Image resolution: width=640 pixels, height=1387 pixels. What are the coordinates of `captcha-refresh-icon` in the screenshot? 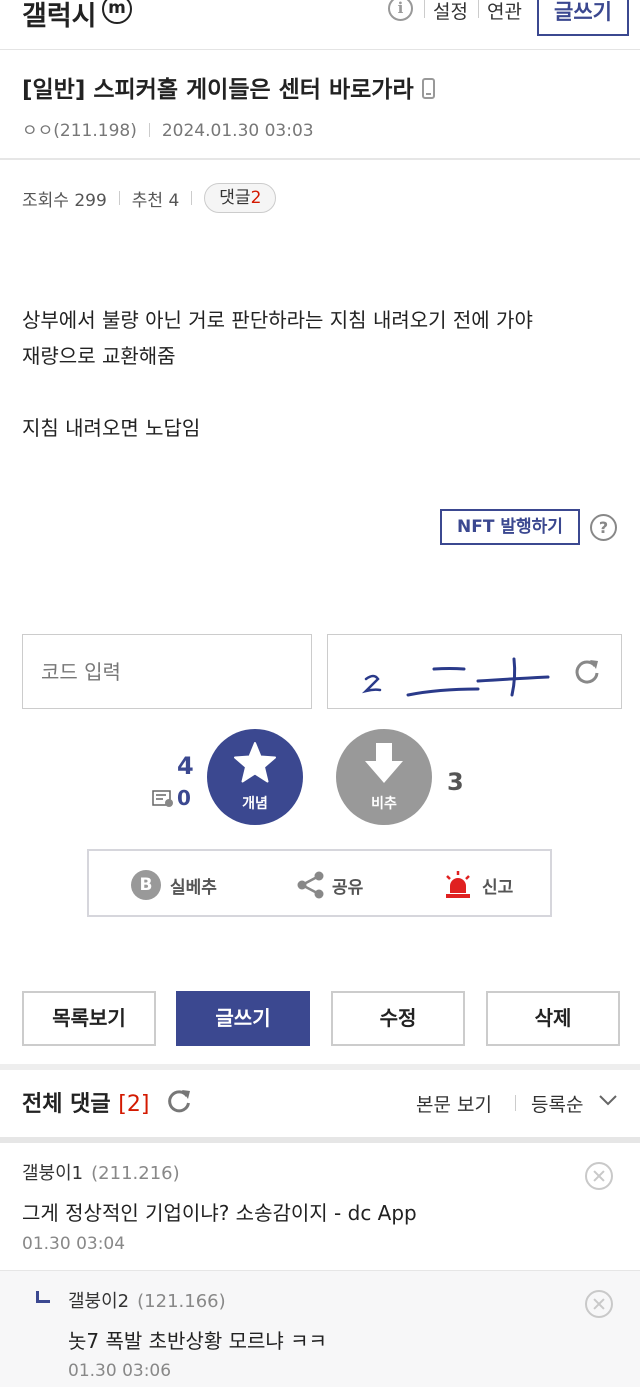 It's located at (587, 671).